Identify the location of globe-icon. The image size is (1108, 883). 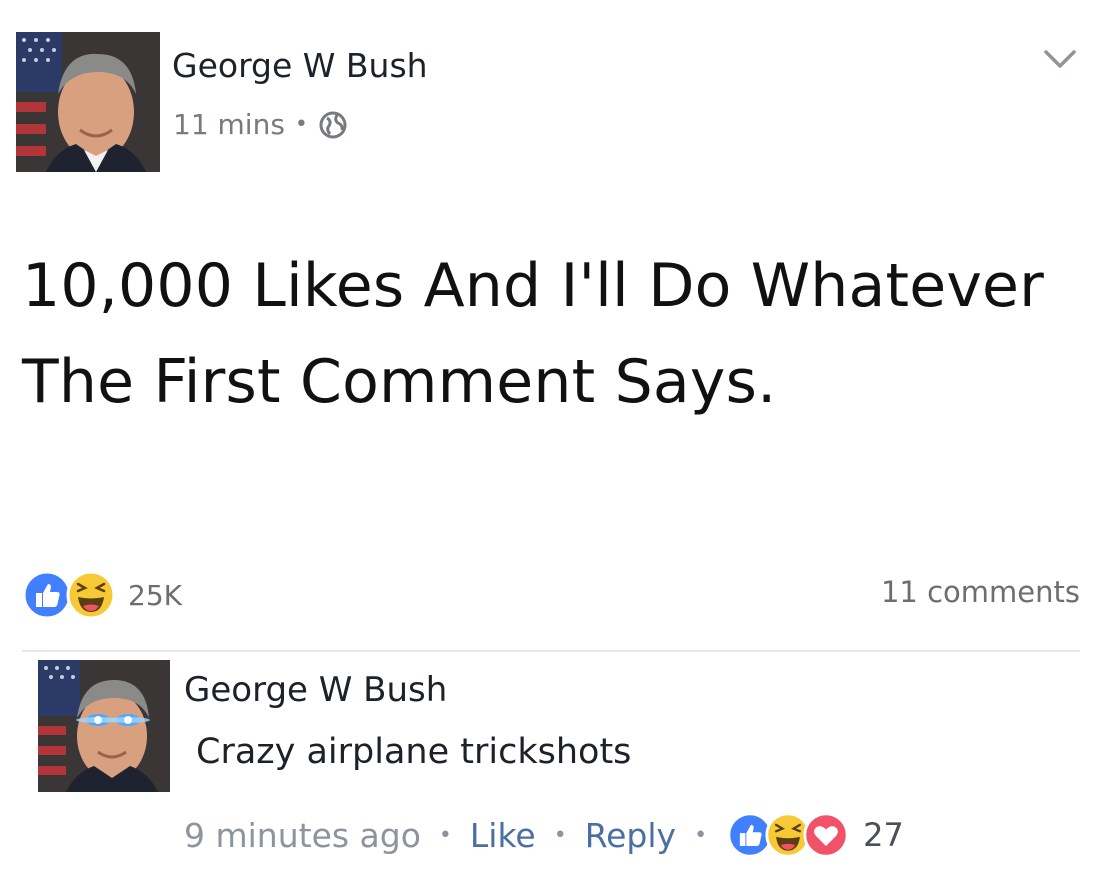
(333, 124).